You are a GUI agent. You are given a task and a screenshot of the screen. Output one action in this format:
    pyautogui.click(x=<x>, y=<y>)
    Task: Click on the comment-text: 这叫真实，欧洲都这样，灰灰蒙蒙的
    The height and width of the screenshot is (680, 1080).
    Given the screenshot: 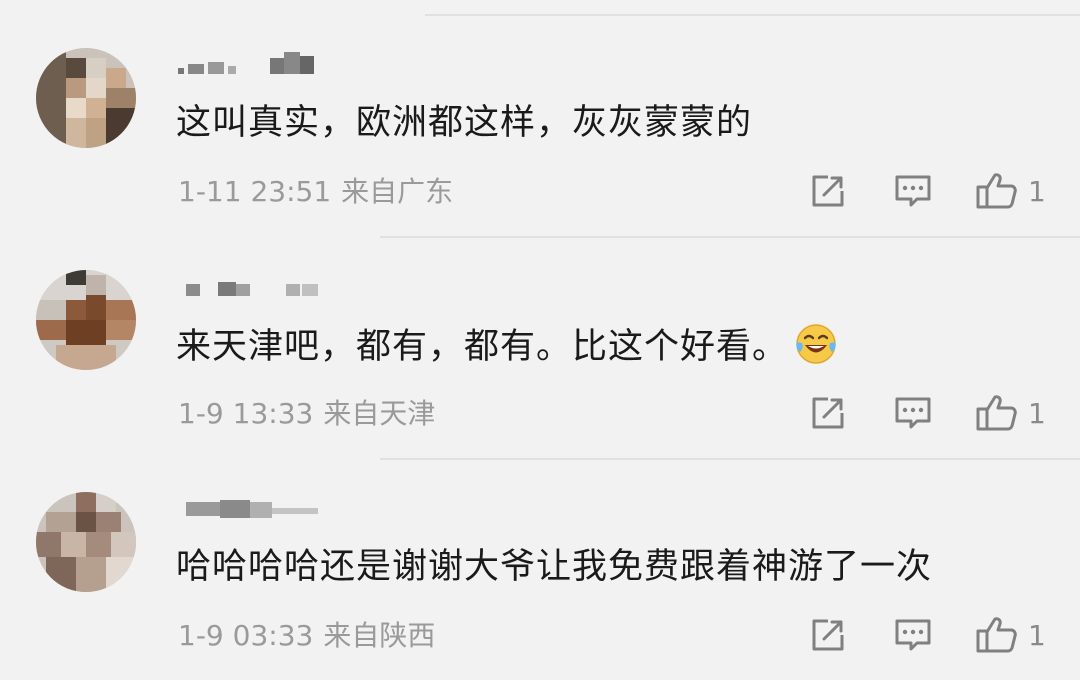 What is the action you would take?
    pyautogui.click(x=464, y=123)
    